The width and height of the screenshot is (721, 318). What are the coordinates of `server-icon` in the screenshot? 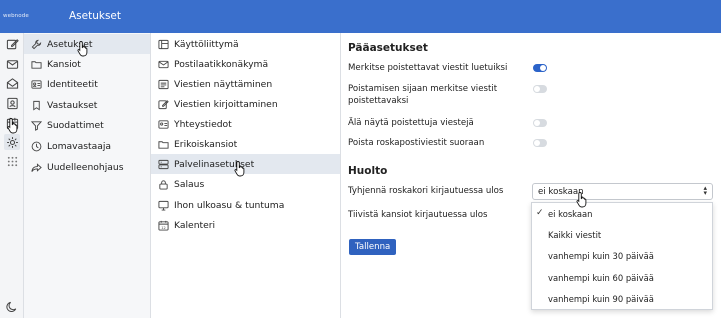 It's located at (163, 164).